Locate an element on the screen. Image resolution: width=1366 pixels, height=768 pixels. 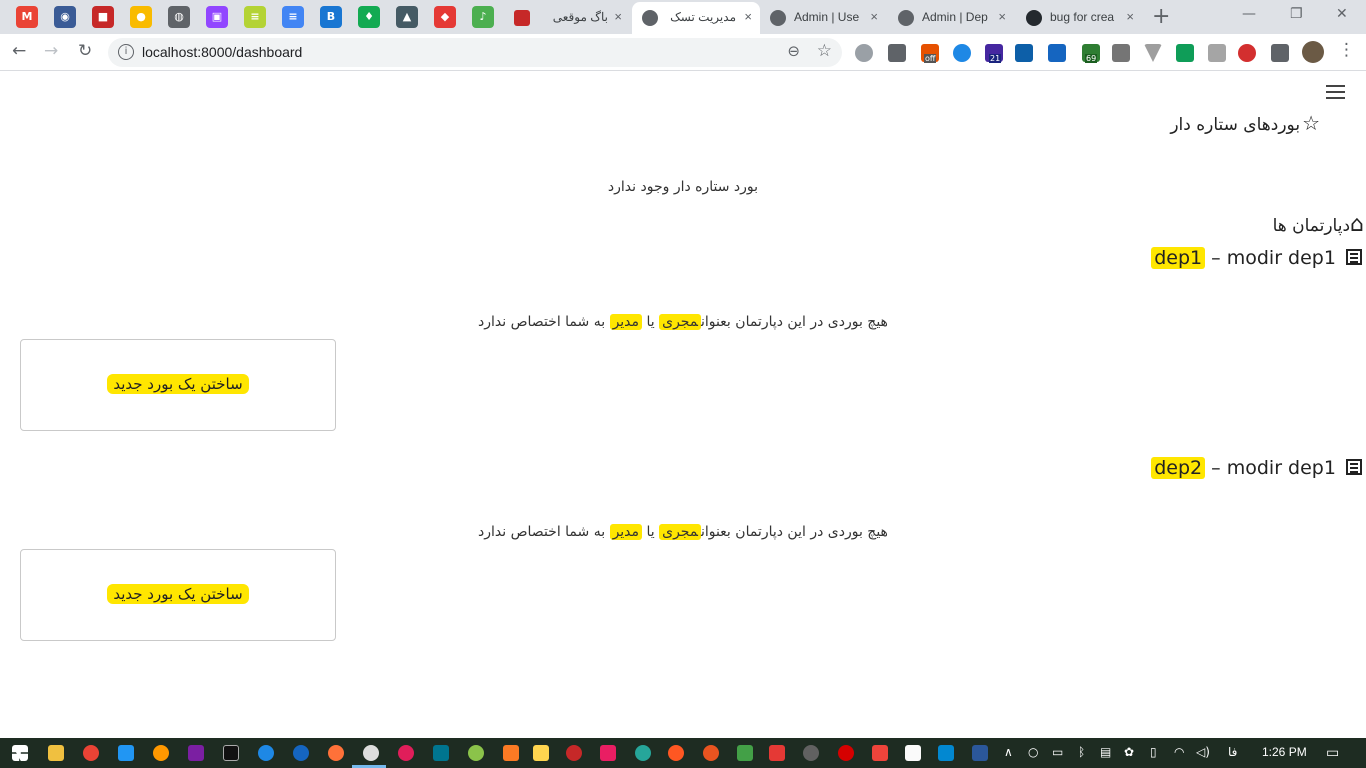
close-window-button: ✕ is located at coordinates (1342, 14).